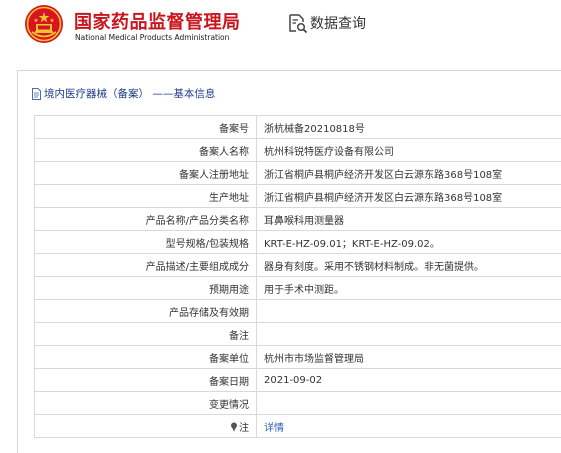 This screenshot has height=453, width=561. What do you see at coordinates (408, 380) in the screenshot?
I see `field-value: 2021-09-02` at bounding box center [408, 380].